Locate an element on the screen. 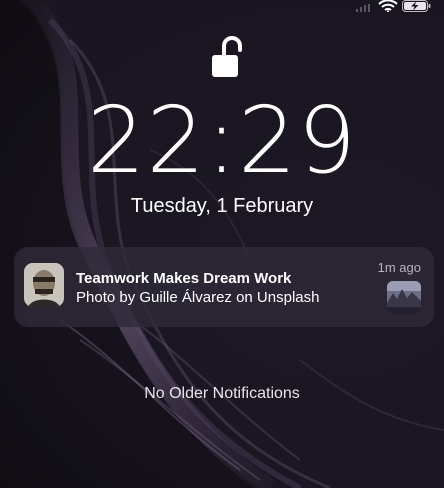 This screenshot has width=444, height=488. no-older-notifications-label: No Older Notifications is located at coordinates (222, 393).